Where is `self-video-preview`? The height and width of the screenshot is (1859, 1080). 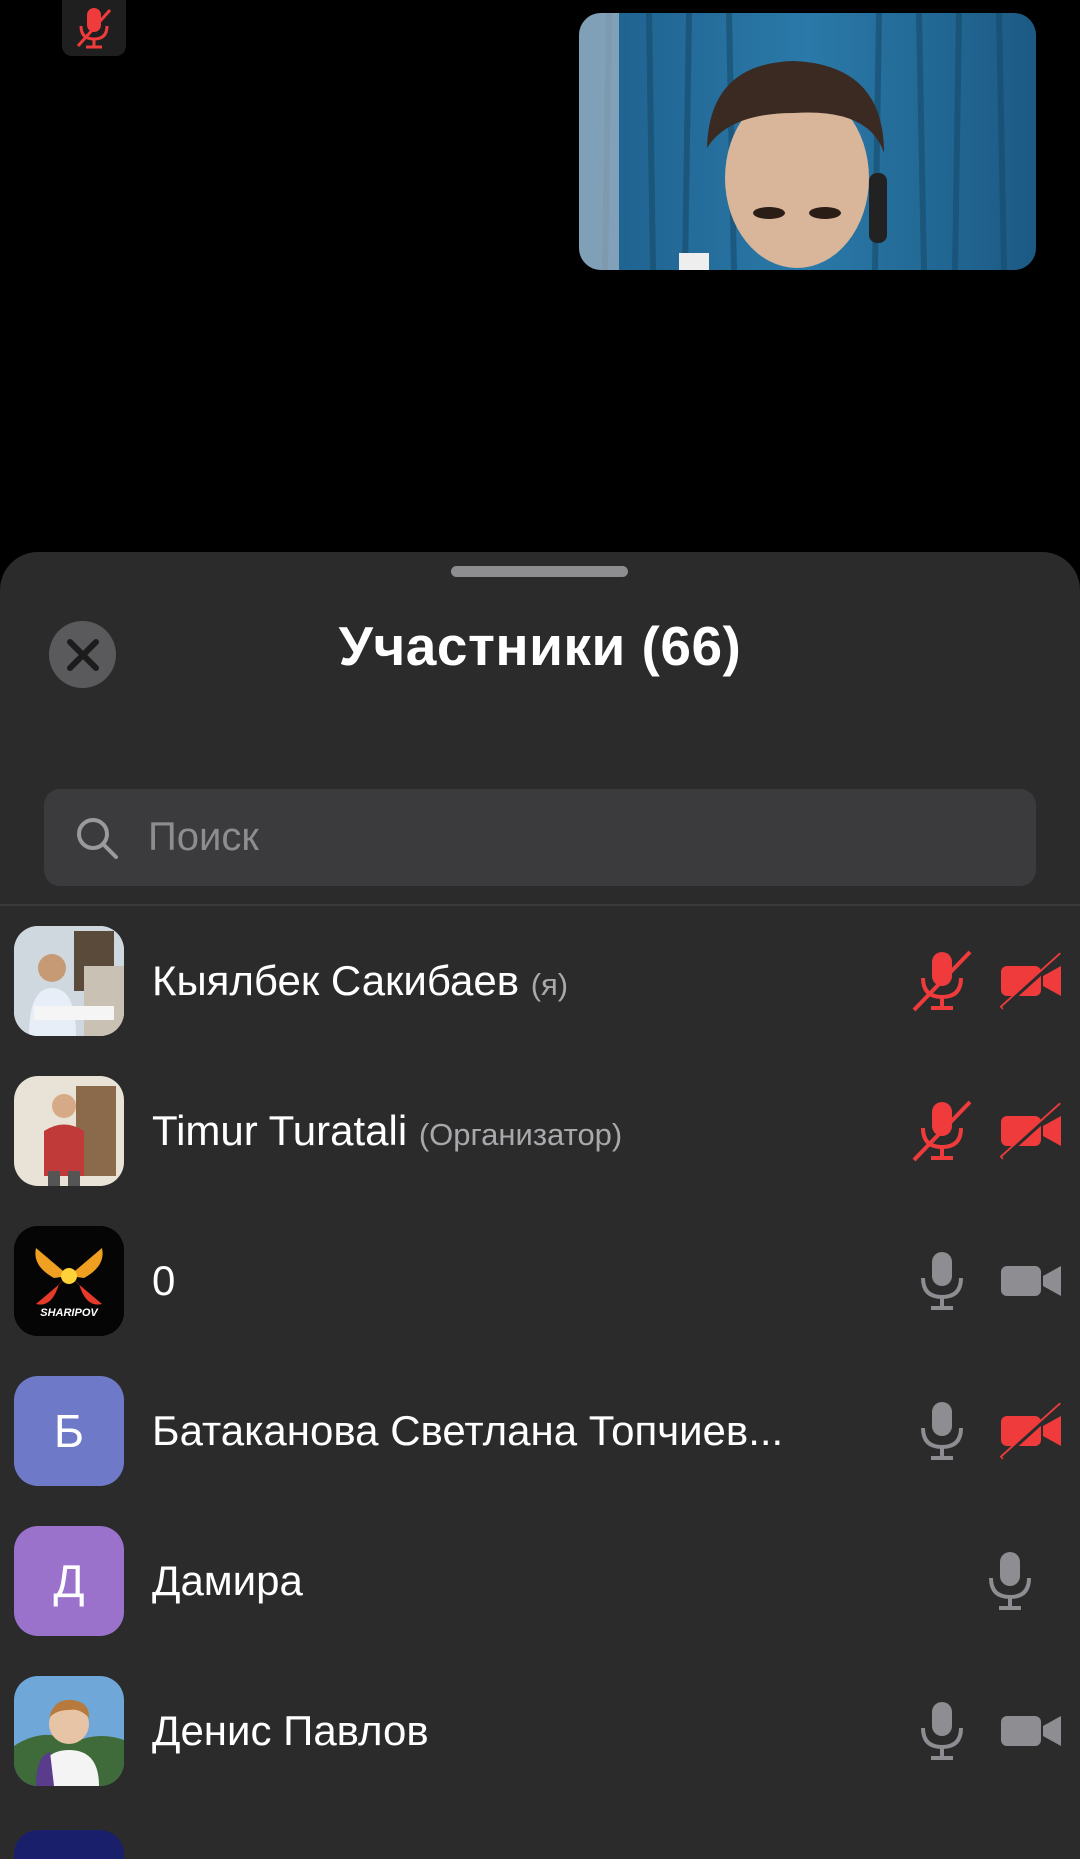
self-video-preview is located at coordinates (807, 141).